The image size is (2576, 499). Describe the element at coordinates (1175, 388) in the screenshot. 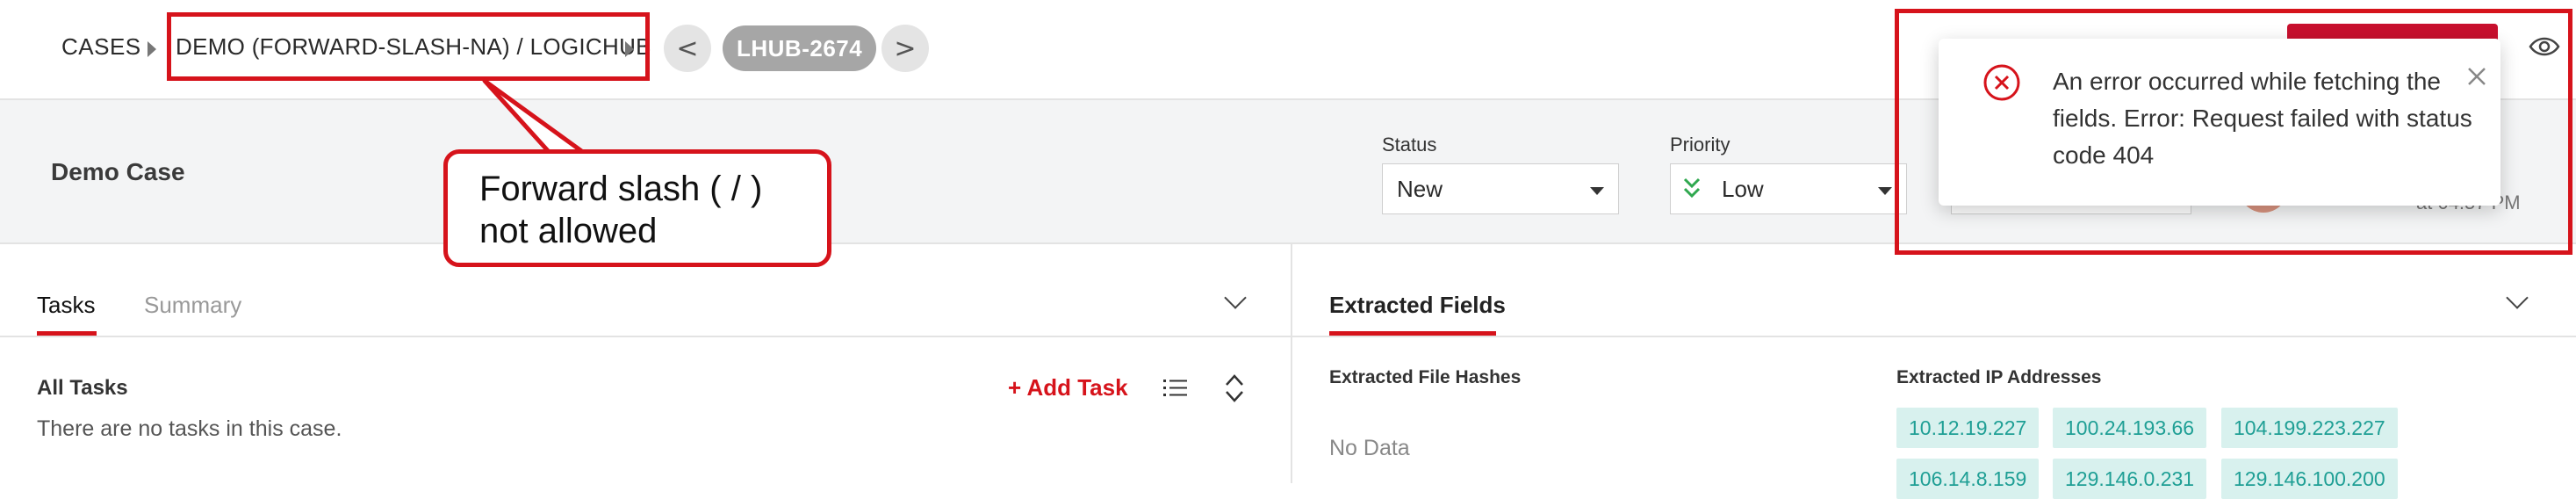

I see `list-icon` at that location.